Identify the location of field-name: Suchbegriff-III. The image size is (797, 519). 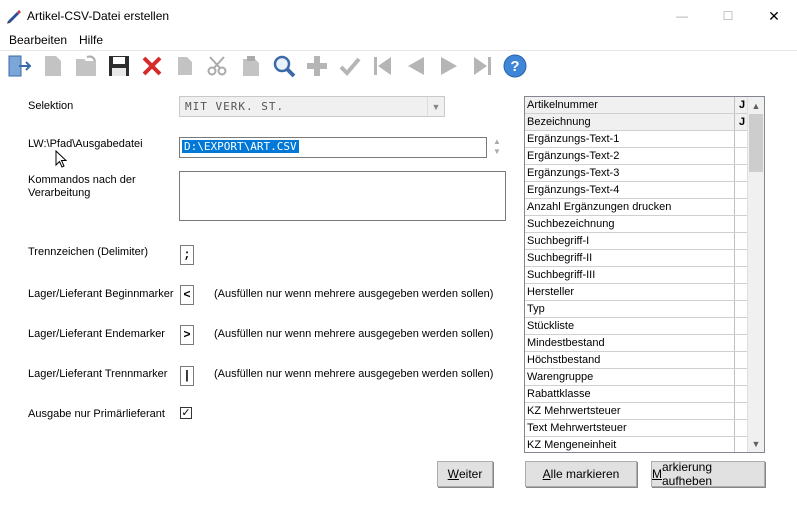
(561, 275).